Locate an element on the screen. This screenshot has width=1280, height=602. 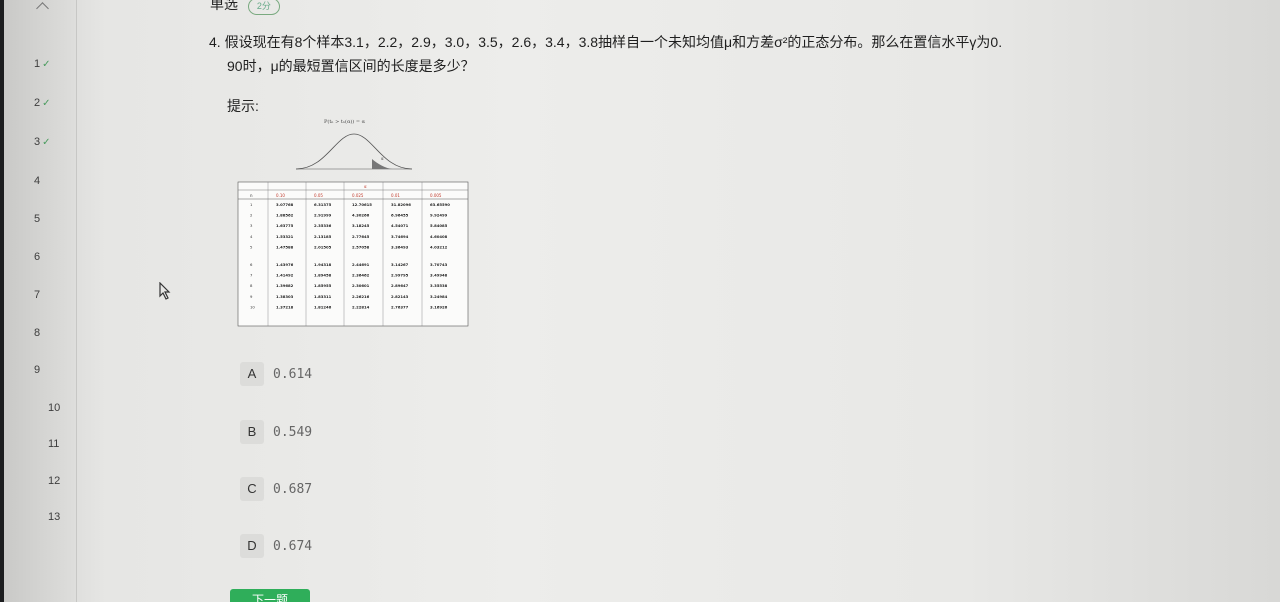
table-cell: 1.88562 is located at coordinates (285, 215).